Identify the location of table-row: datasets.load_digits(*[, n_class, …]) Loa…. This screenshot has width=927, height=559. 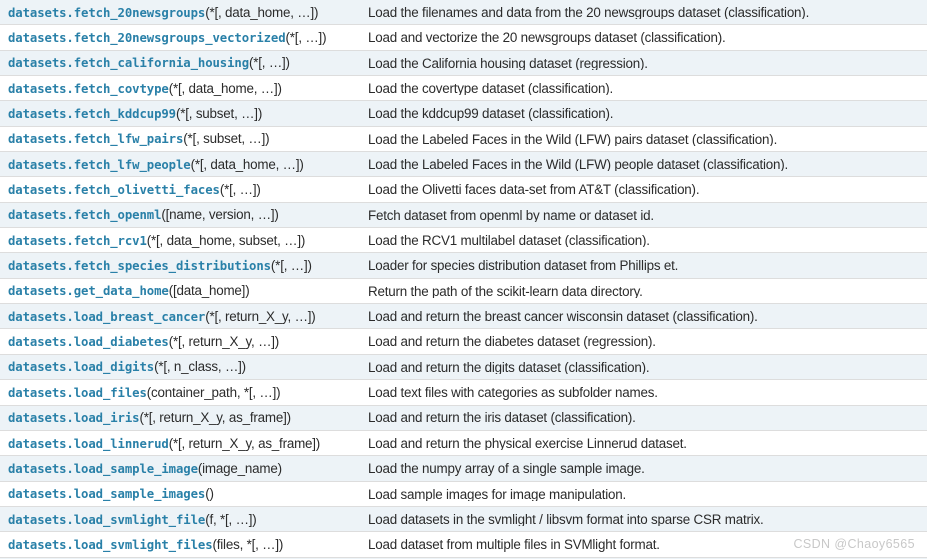
(463, 367).